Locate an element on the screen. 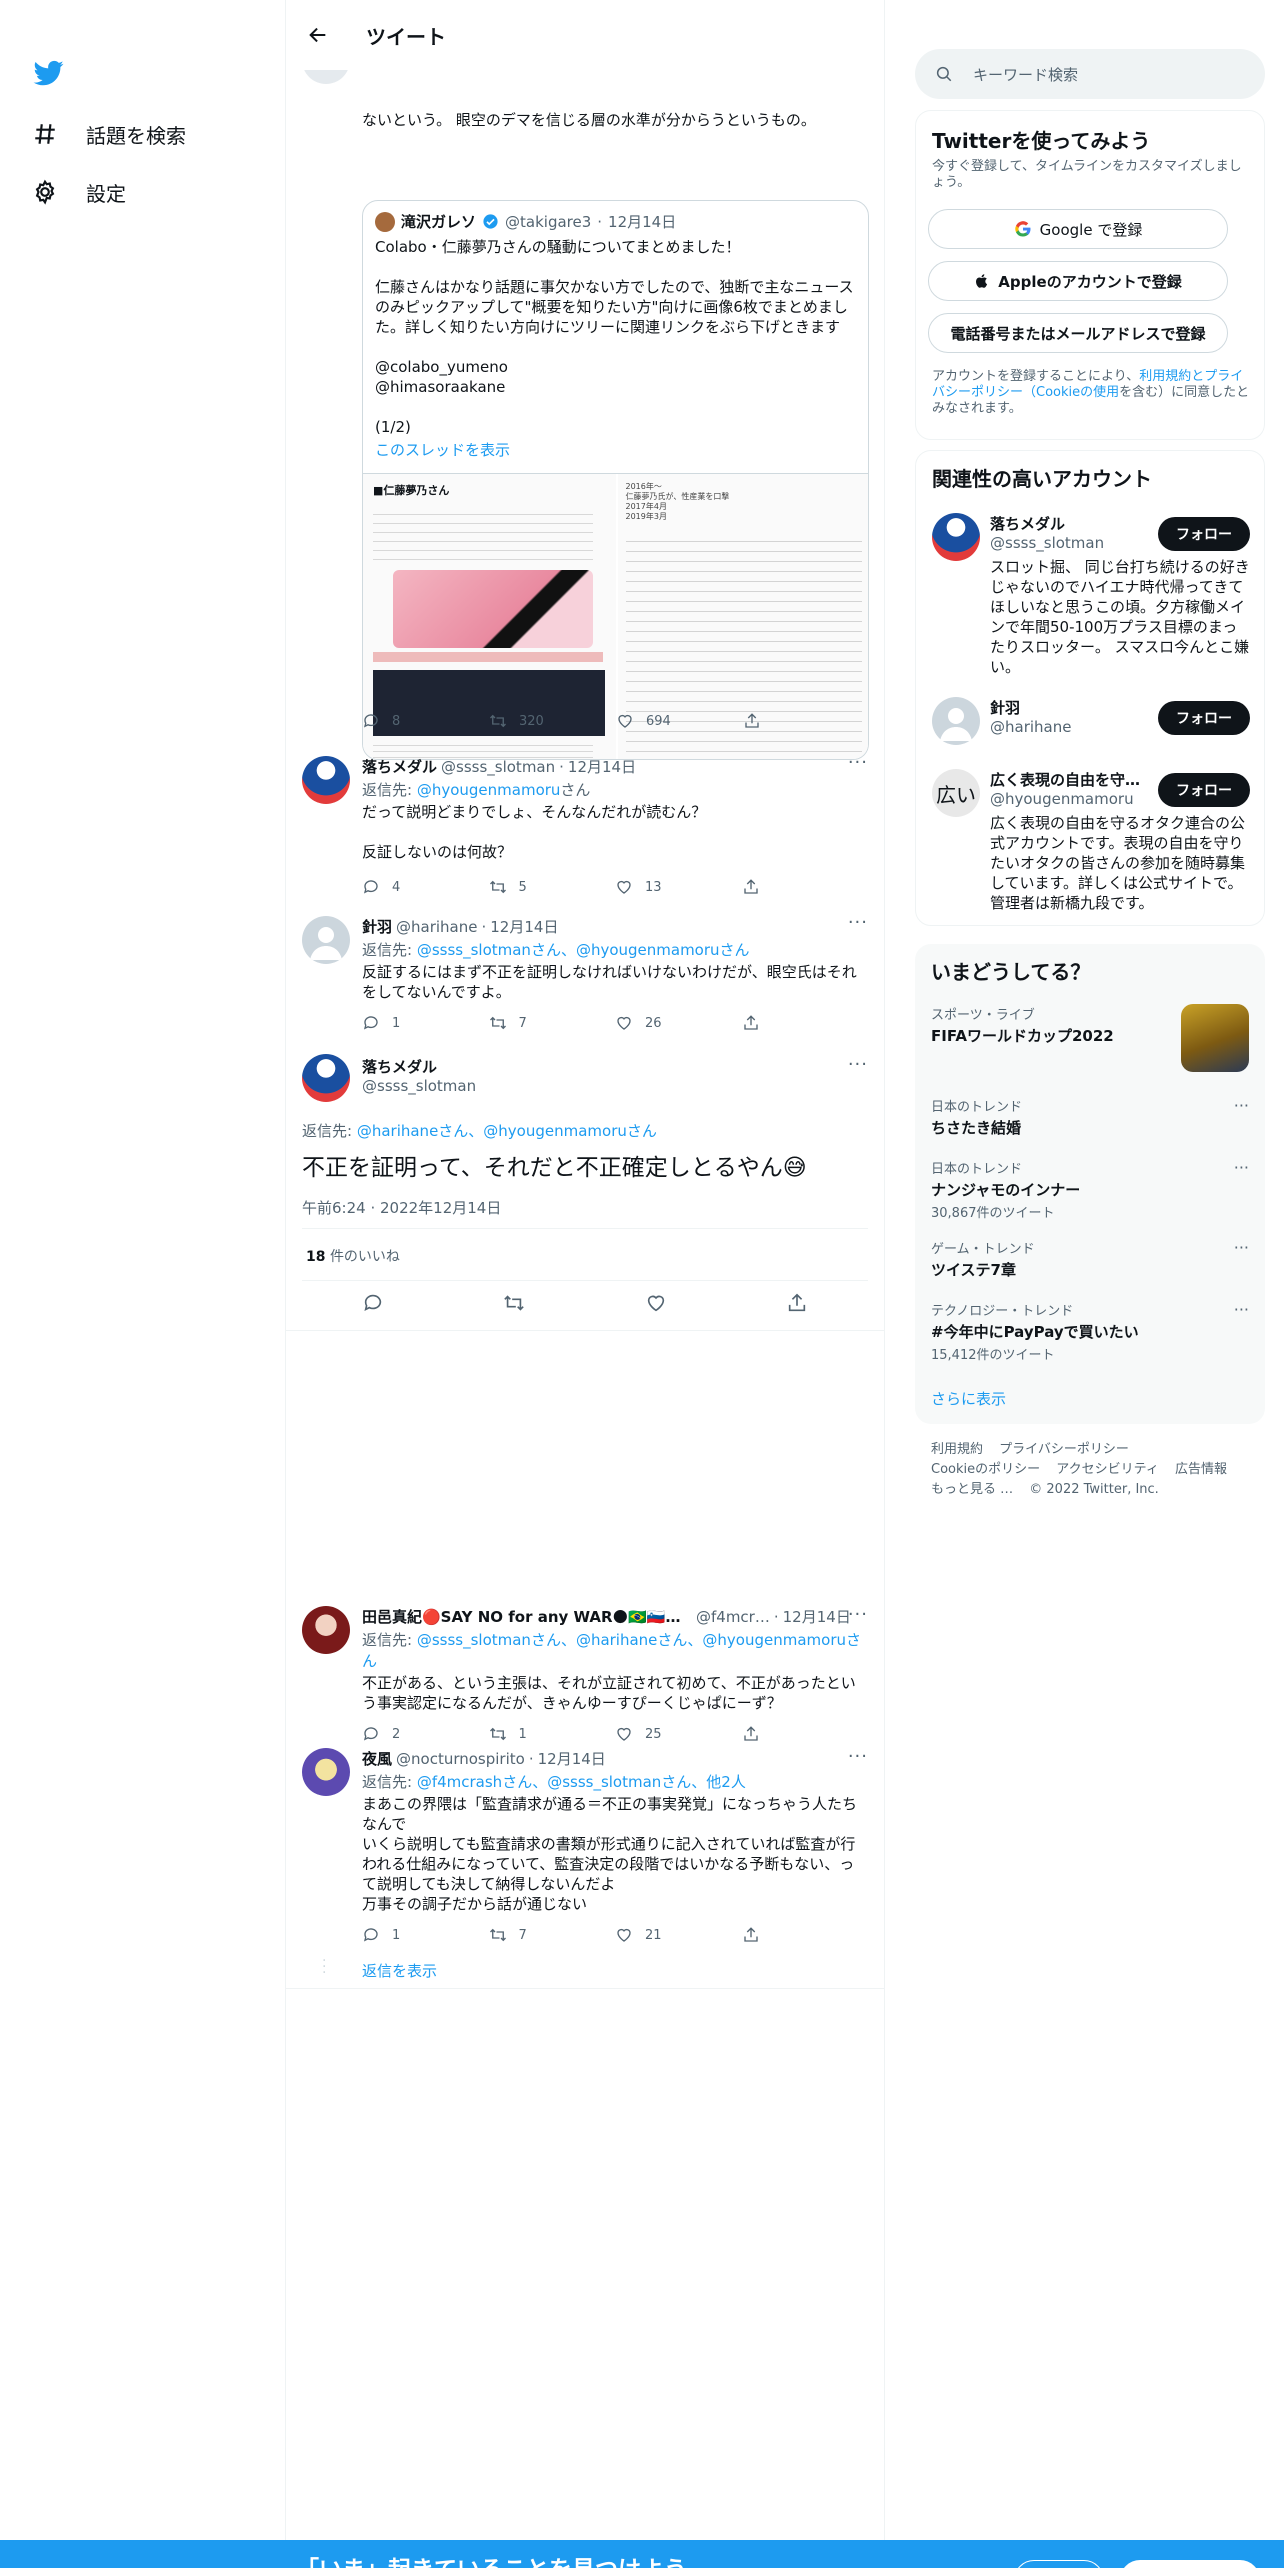 The height and width of the screenshot is (2568, 1284). trend-category: 日本のトレンド is located at coordinates (977, 1169).